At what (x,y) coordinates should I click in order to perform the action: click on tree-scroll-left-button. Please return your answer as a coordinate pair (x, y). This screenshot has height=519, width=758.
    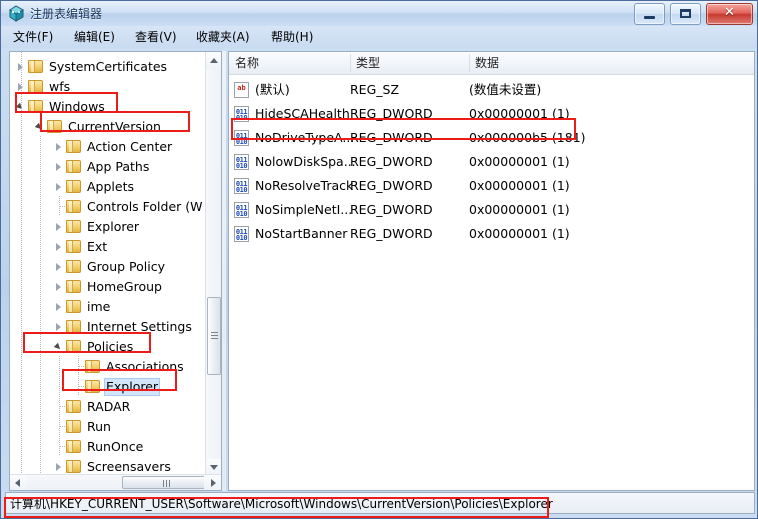
    Looking at the image, I should click on (18, 482).